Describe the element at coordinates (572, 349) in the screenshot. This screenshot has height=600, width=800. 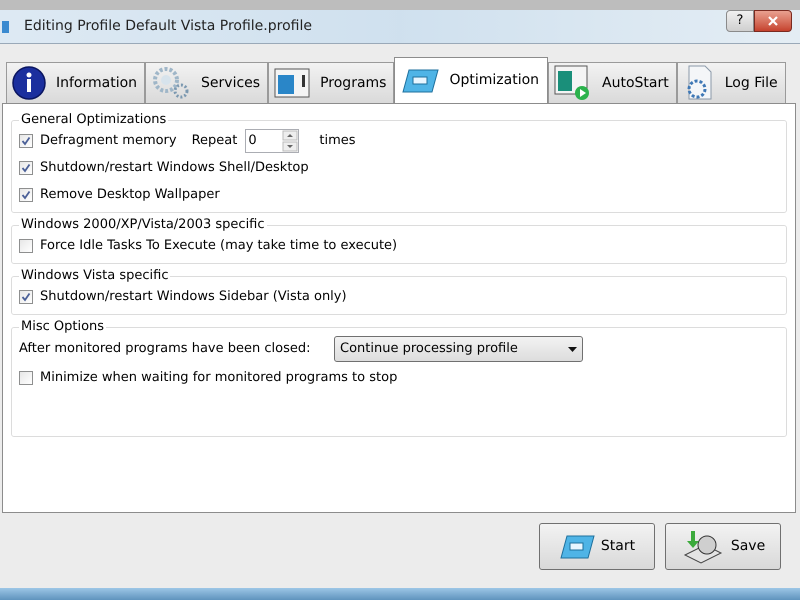
I see `caret-icon` at that location.